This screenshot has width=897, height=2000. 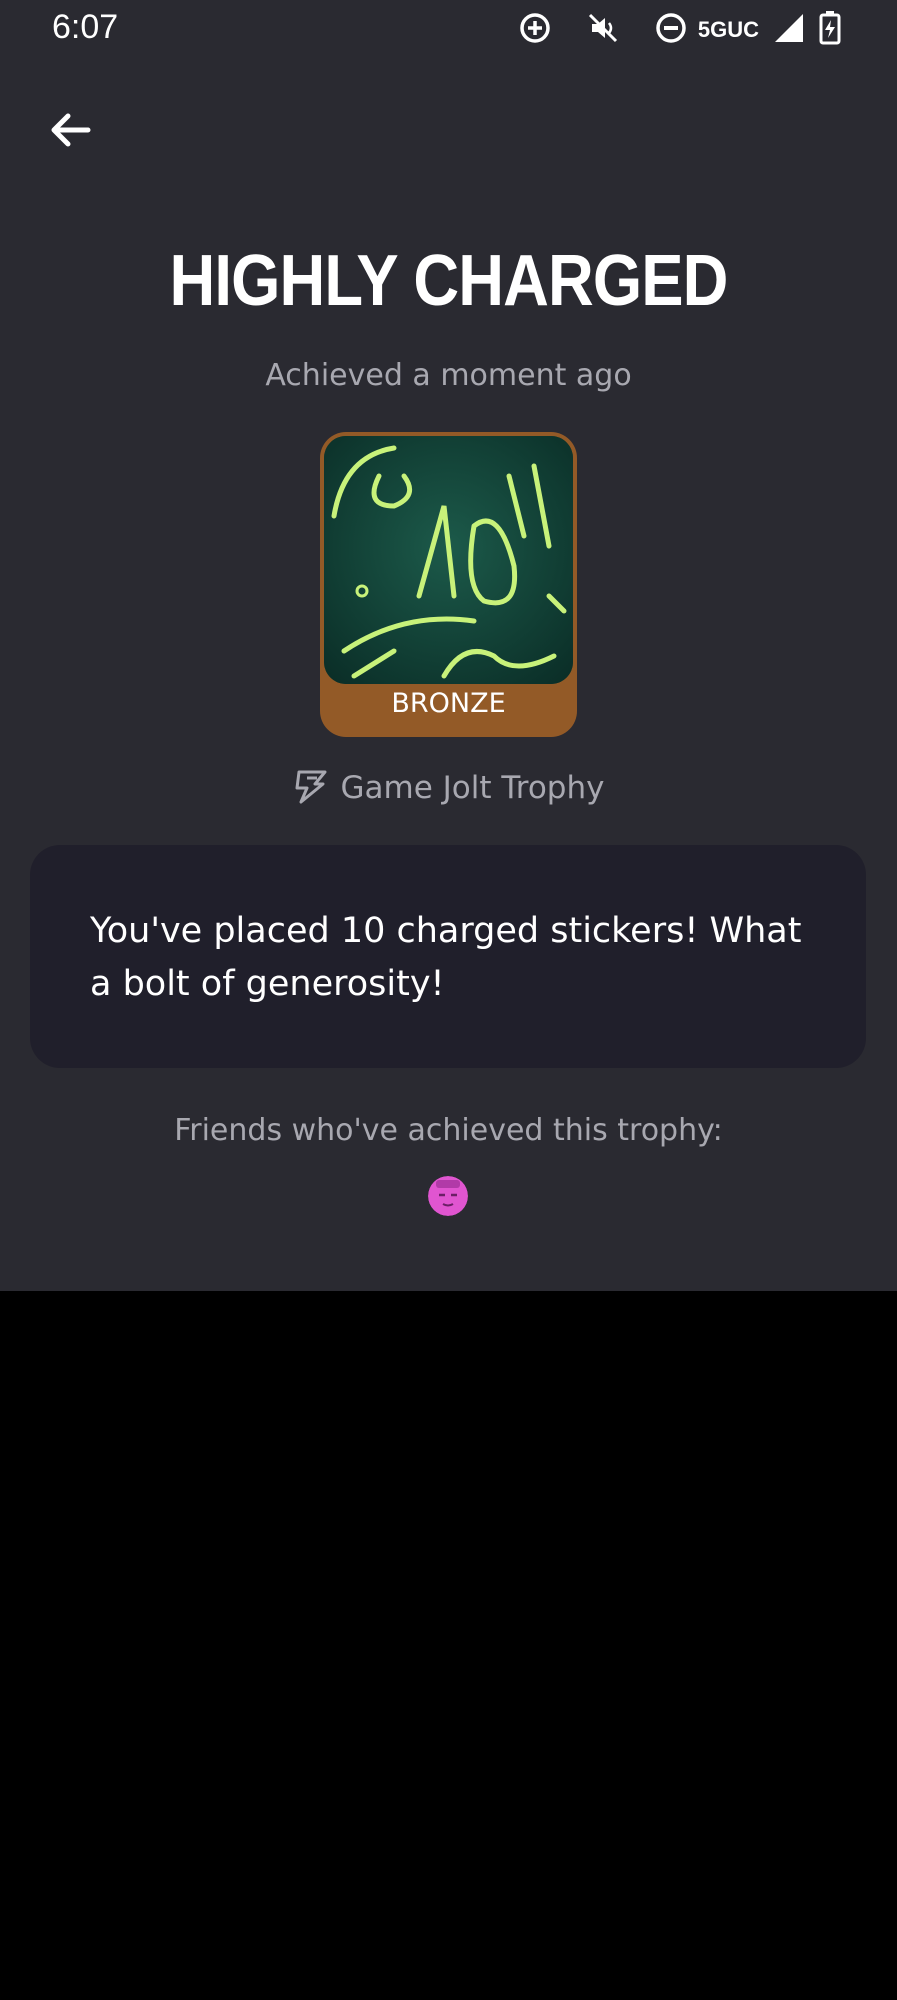 I want to click on back-button, so click(x=70, y=130).